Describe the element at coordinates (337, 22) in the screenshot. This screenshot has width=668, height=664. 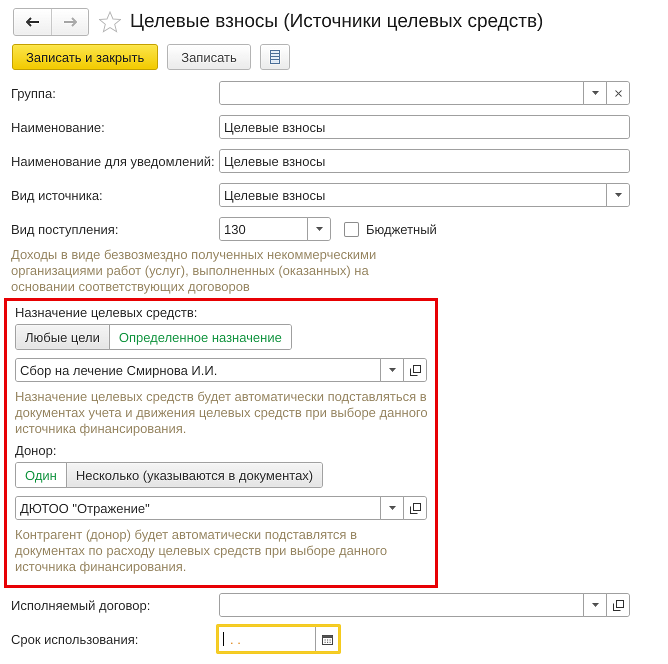
I see `window-title: Целевые взносы (Источники целевых средств)` at that location.